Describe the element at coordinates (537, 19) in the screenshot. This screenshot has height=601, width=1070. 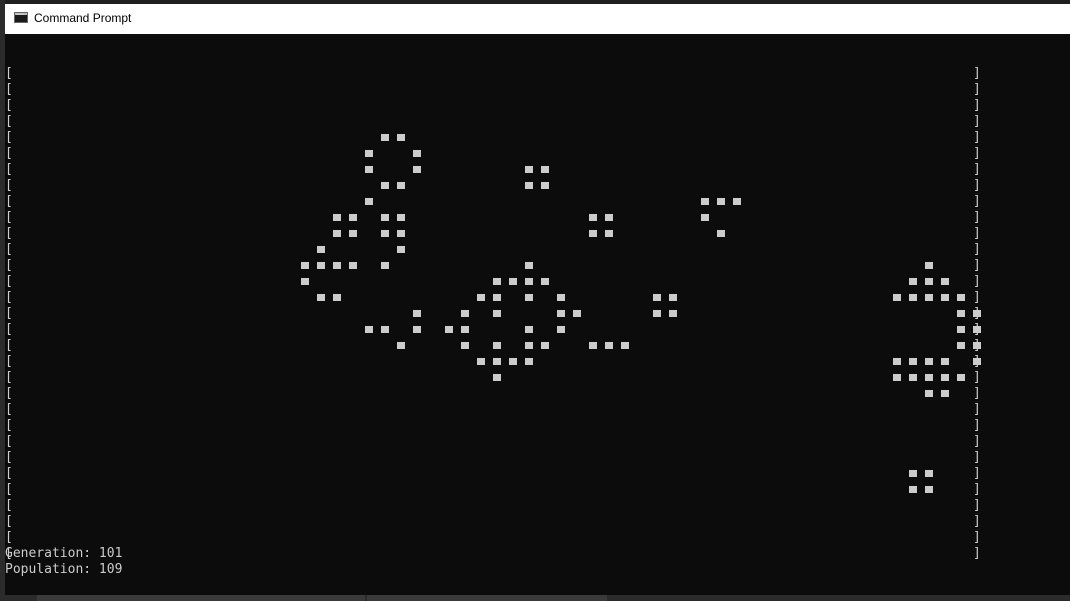
I see `title-bar: Command Prompt` at that location.